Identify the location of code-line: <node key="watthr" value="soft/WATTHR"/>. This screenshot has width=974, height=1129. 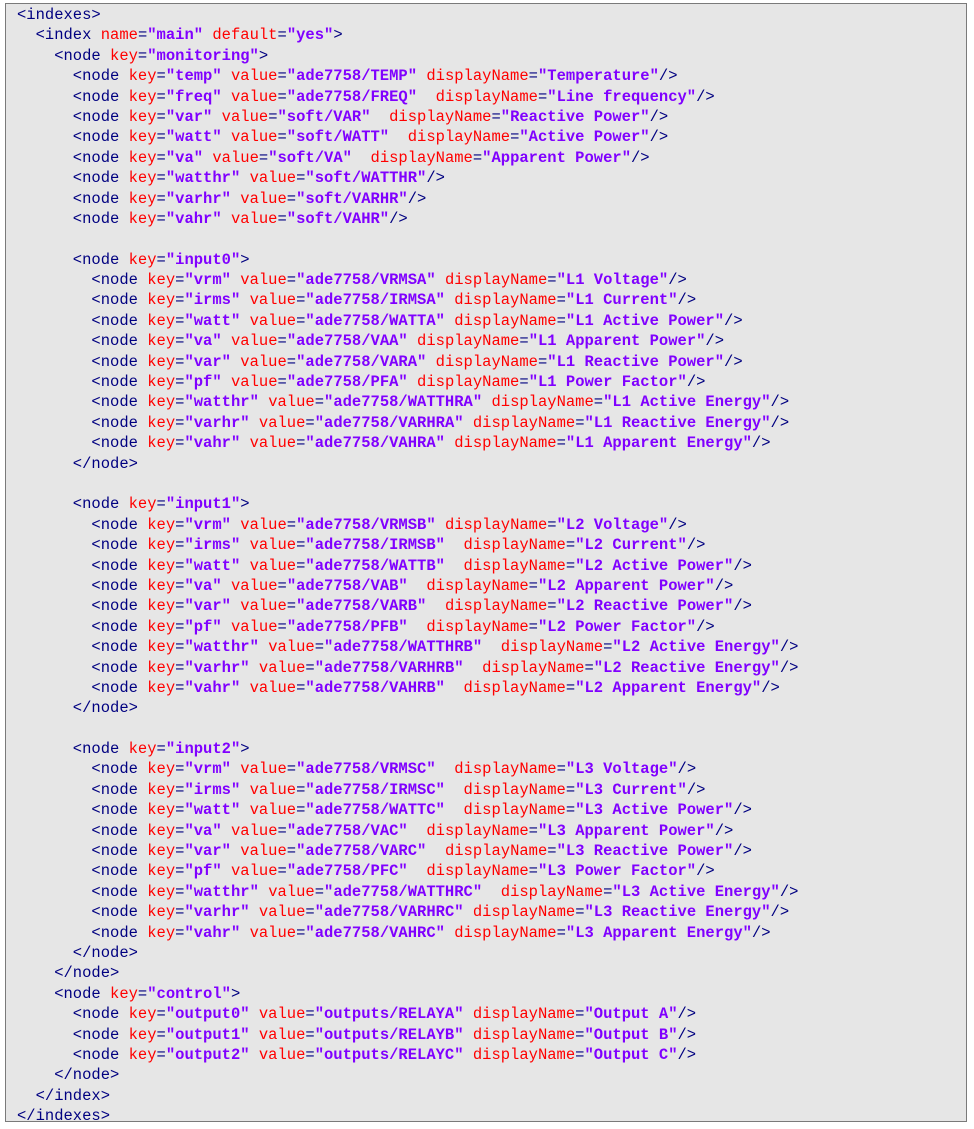
(231, 178).